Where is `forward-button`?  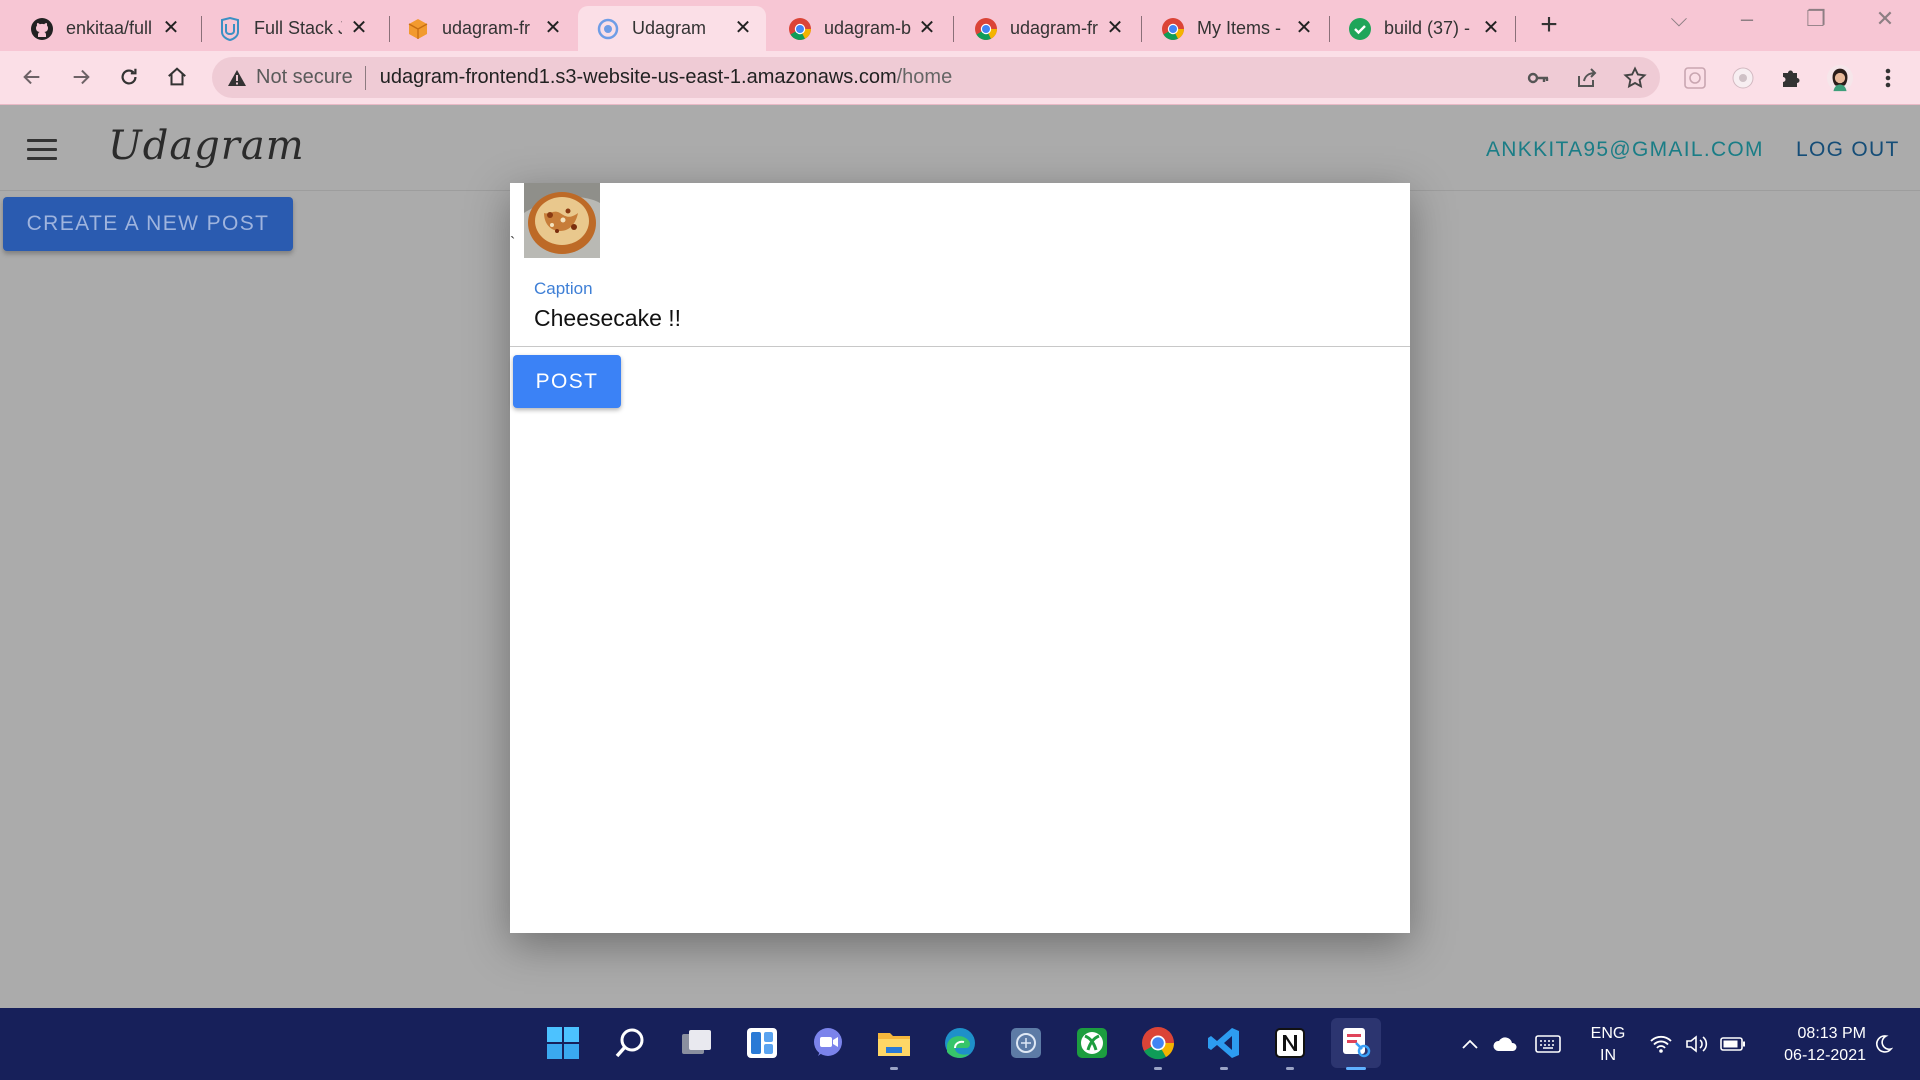
forward-button is located at coordinates (81, 77).